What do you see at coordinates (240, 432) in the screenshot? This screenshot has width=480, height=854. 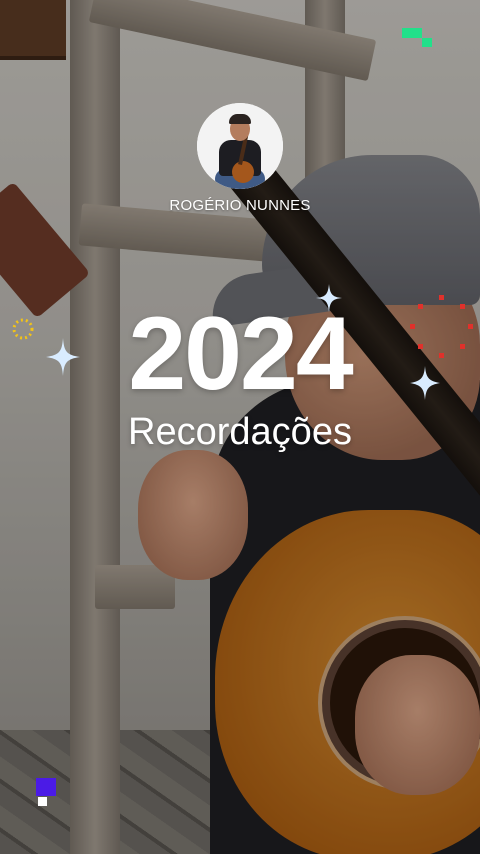 I see `recordacoes-subtitle: Recordações` at bounding box center [240, 432].